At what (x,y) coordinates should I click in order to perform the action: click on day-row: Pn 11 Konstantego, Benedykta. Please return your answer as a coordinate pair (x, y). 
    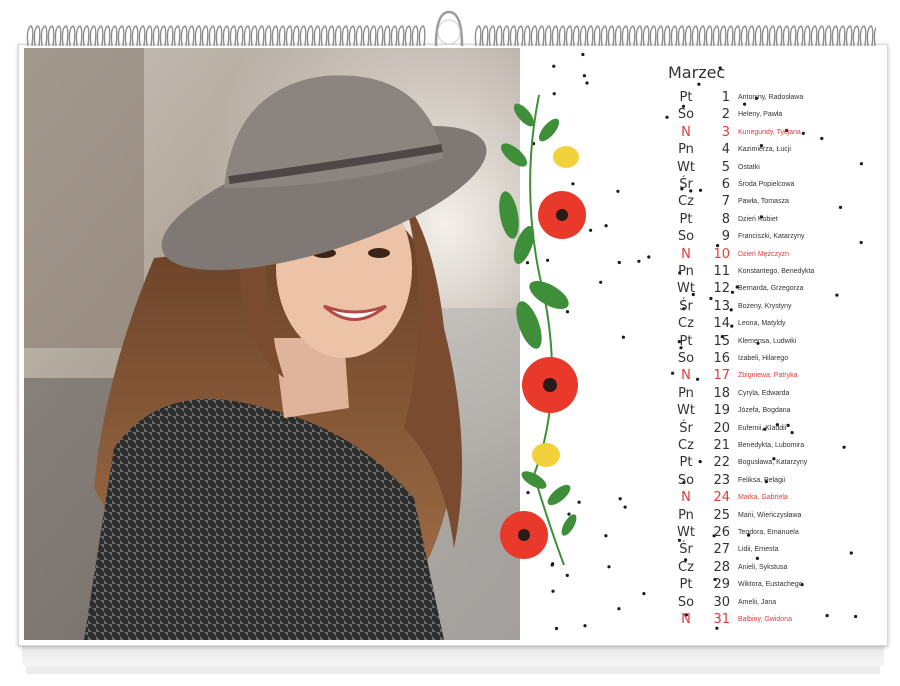
    Looking at the image, I should click on (770, 273).